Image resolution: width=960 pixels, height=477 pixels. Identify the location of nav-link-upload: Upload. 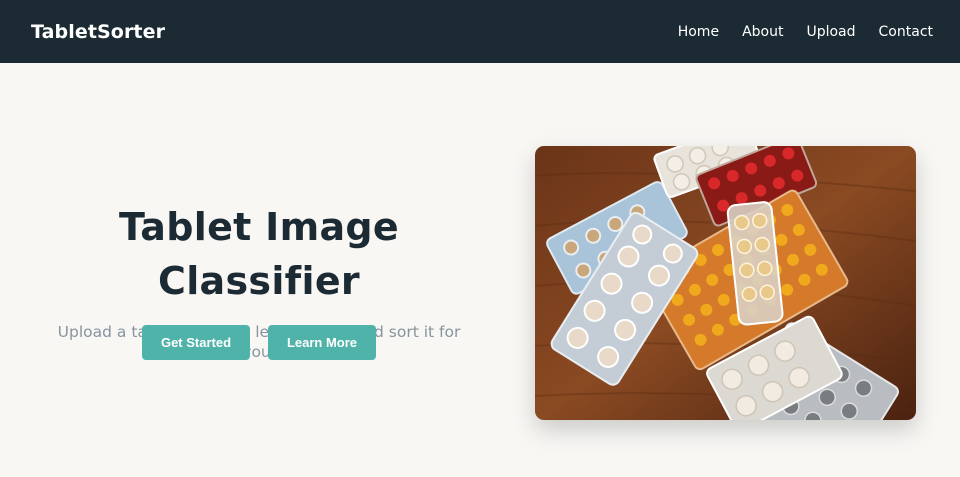
(830, 32).